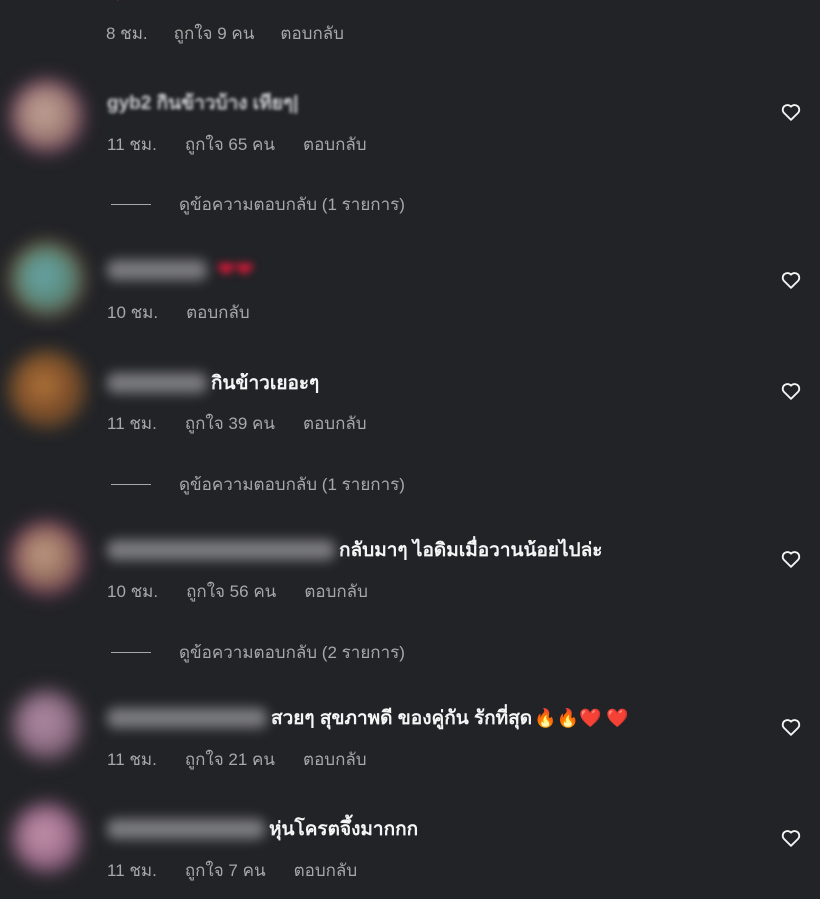 This screenshot has height=899, width=820. I want to click on comment-time: 8 ชม., so click(127, 33).